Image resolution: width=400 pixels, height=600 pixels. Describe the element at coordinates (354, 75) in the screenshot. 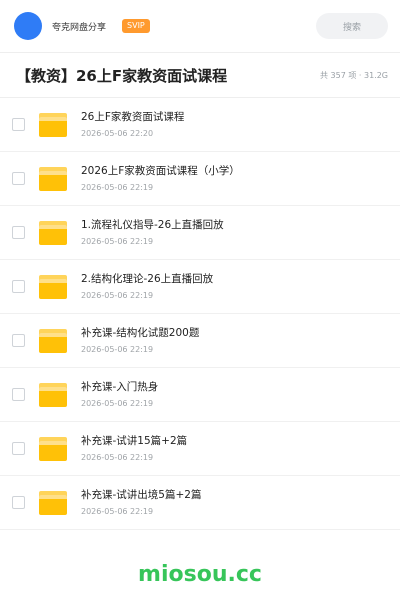

I see `share-meta: 共 357 项 · 31.2G` at that location.